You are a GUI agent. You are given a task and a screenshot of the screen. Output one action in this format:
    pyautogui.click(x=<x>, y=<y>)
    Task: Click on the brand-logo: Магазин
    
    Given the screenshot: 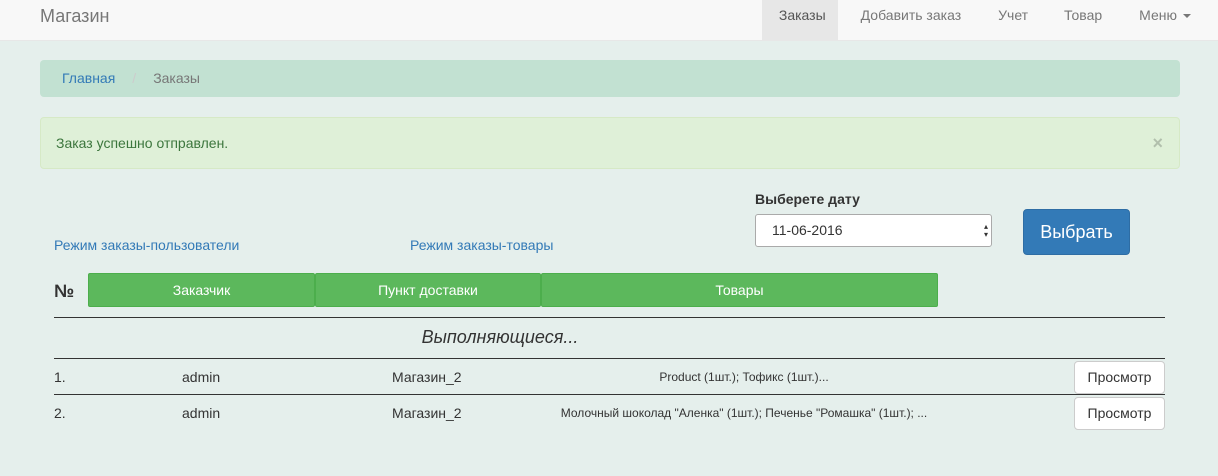 What is the action you would take?
    pyautogui.click(x=74, y=16)
    